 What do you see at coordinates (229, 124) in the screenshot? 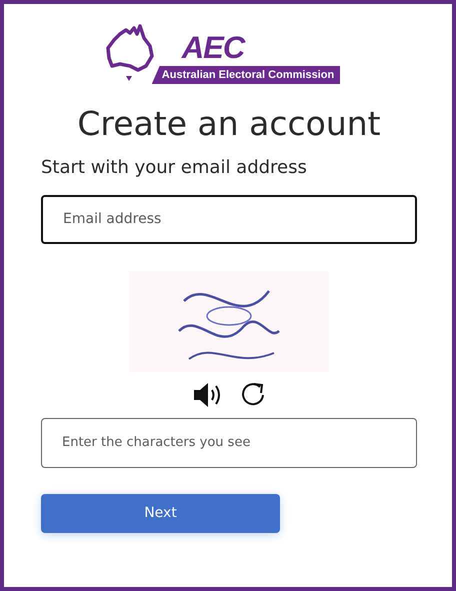
I see `page-title: Create an account` at bounding box center [229, 124].